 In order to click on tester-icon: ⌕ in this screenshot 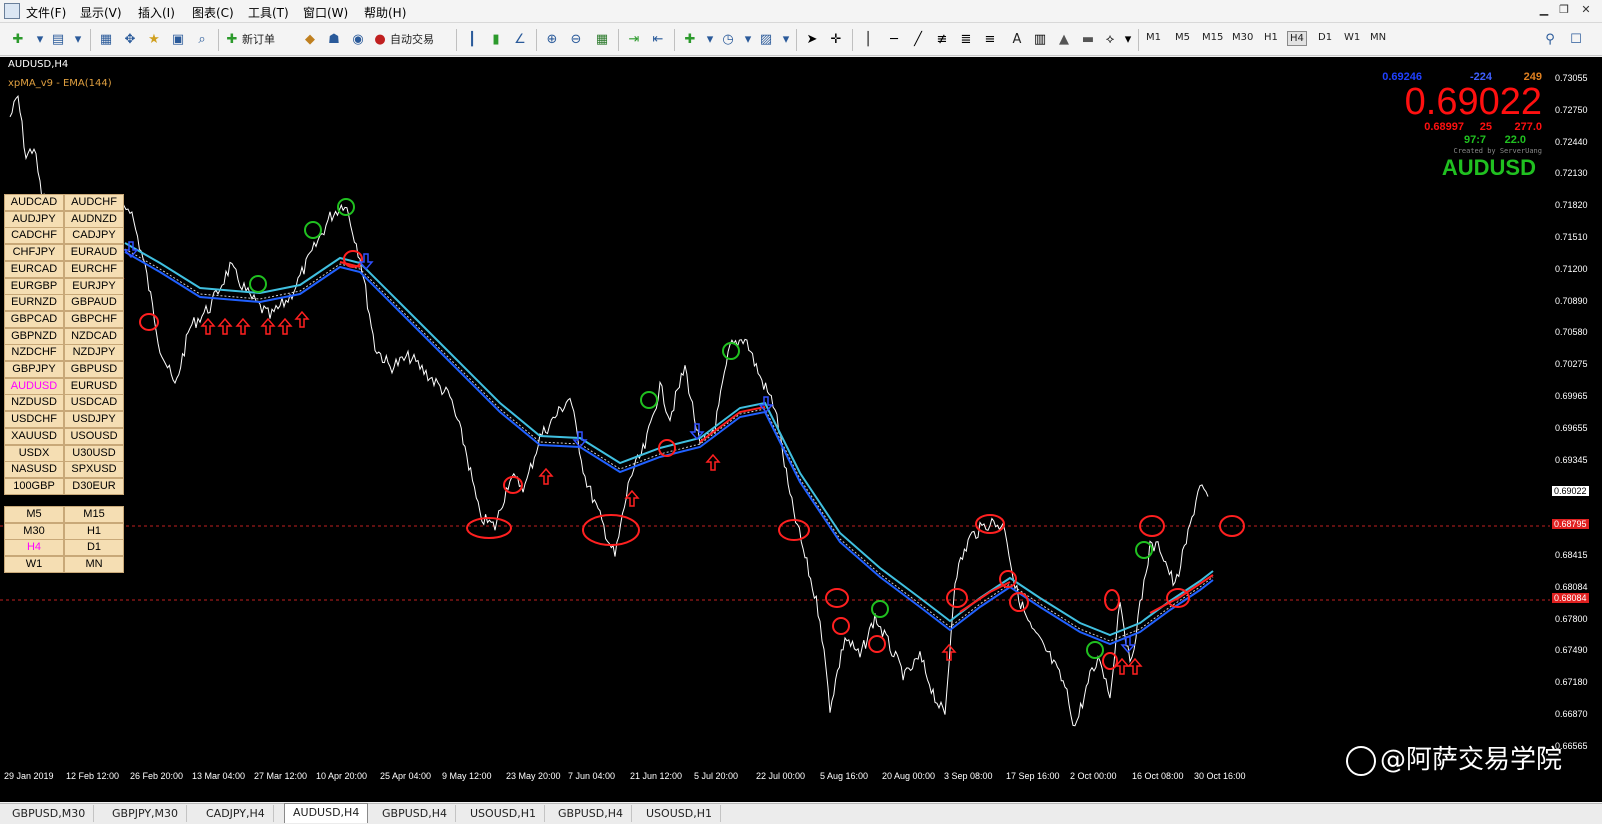, I will do `click(202, 39)`.